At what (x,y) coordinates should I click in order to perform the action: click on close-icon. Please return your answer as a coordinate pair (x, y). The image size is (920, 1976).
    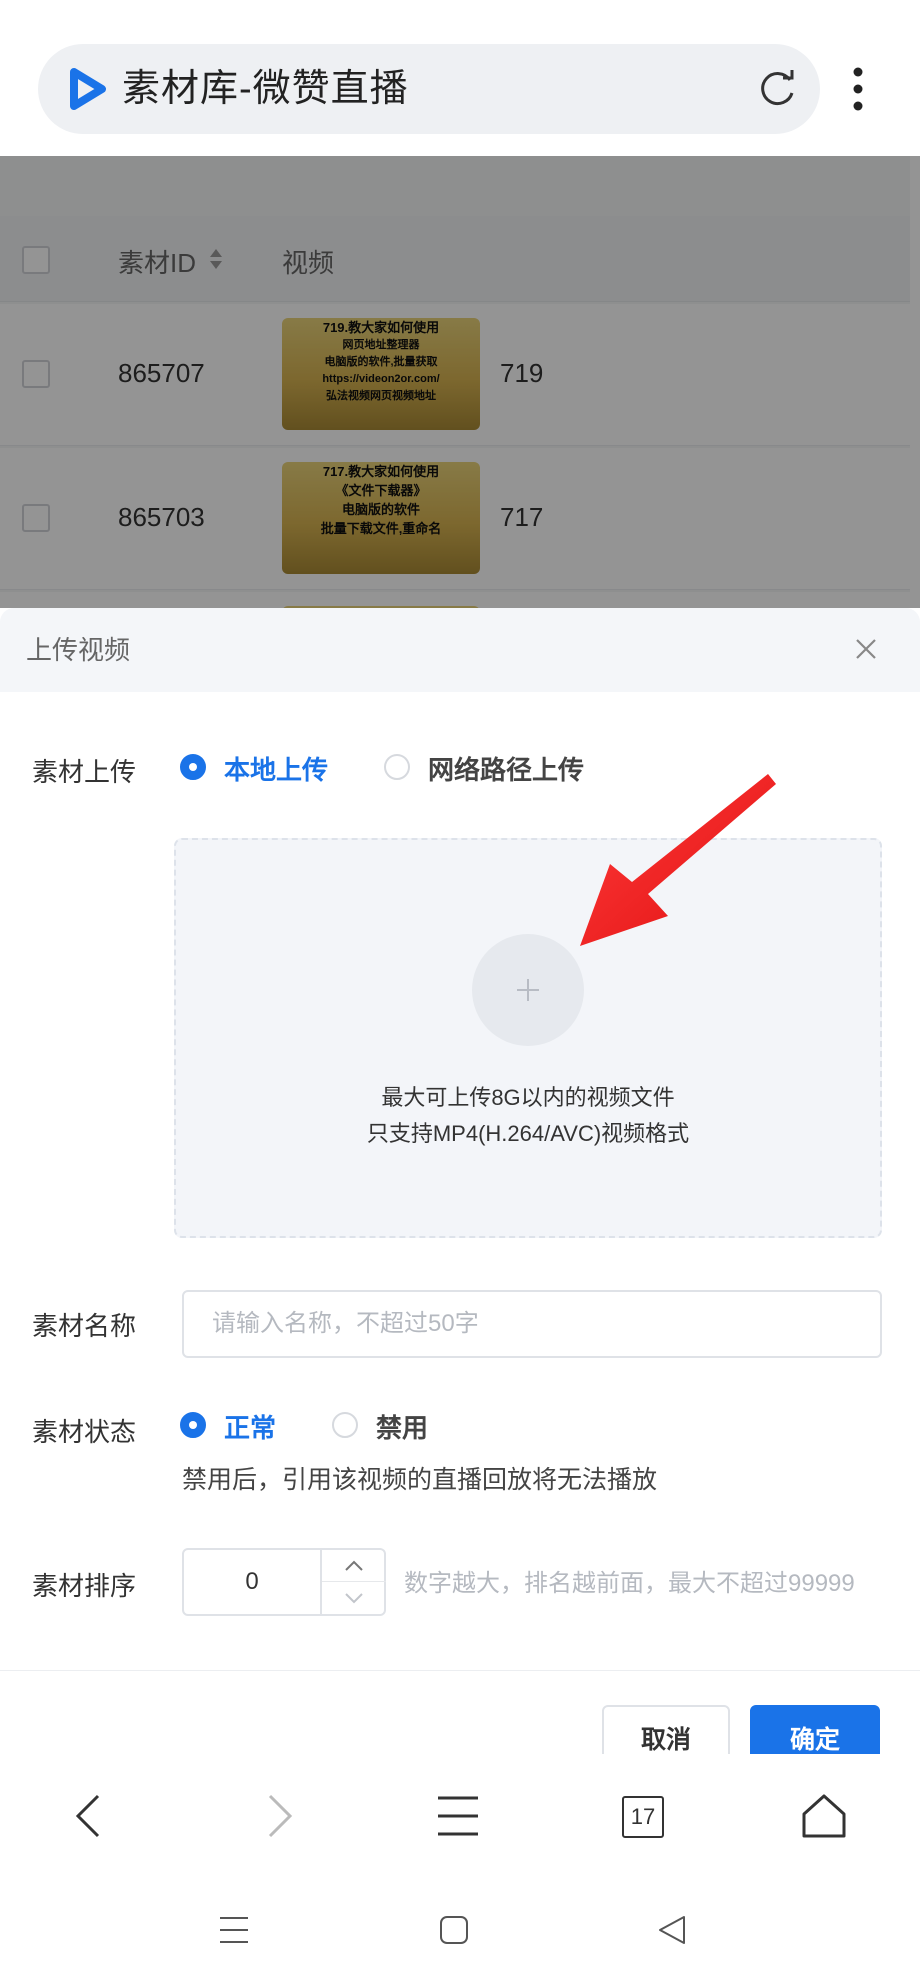
    Looking at the image, I should click on (866, 649).